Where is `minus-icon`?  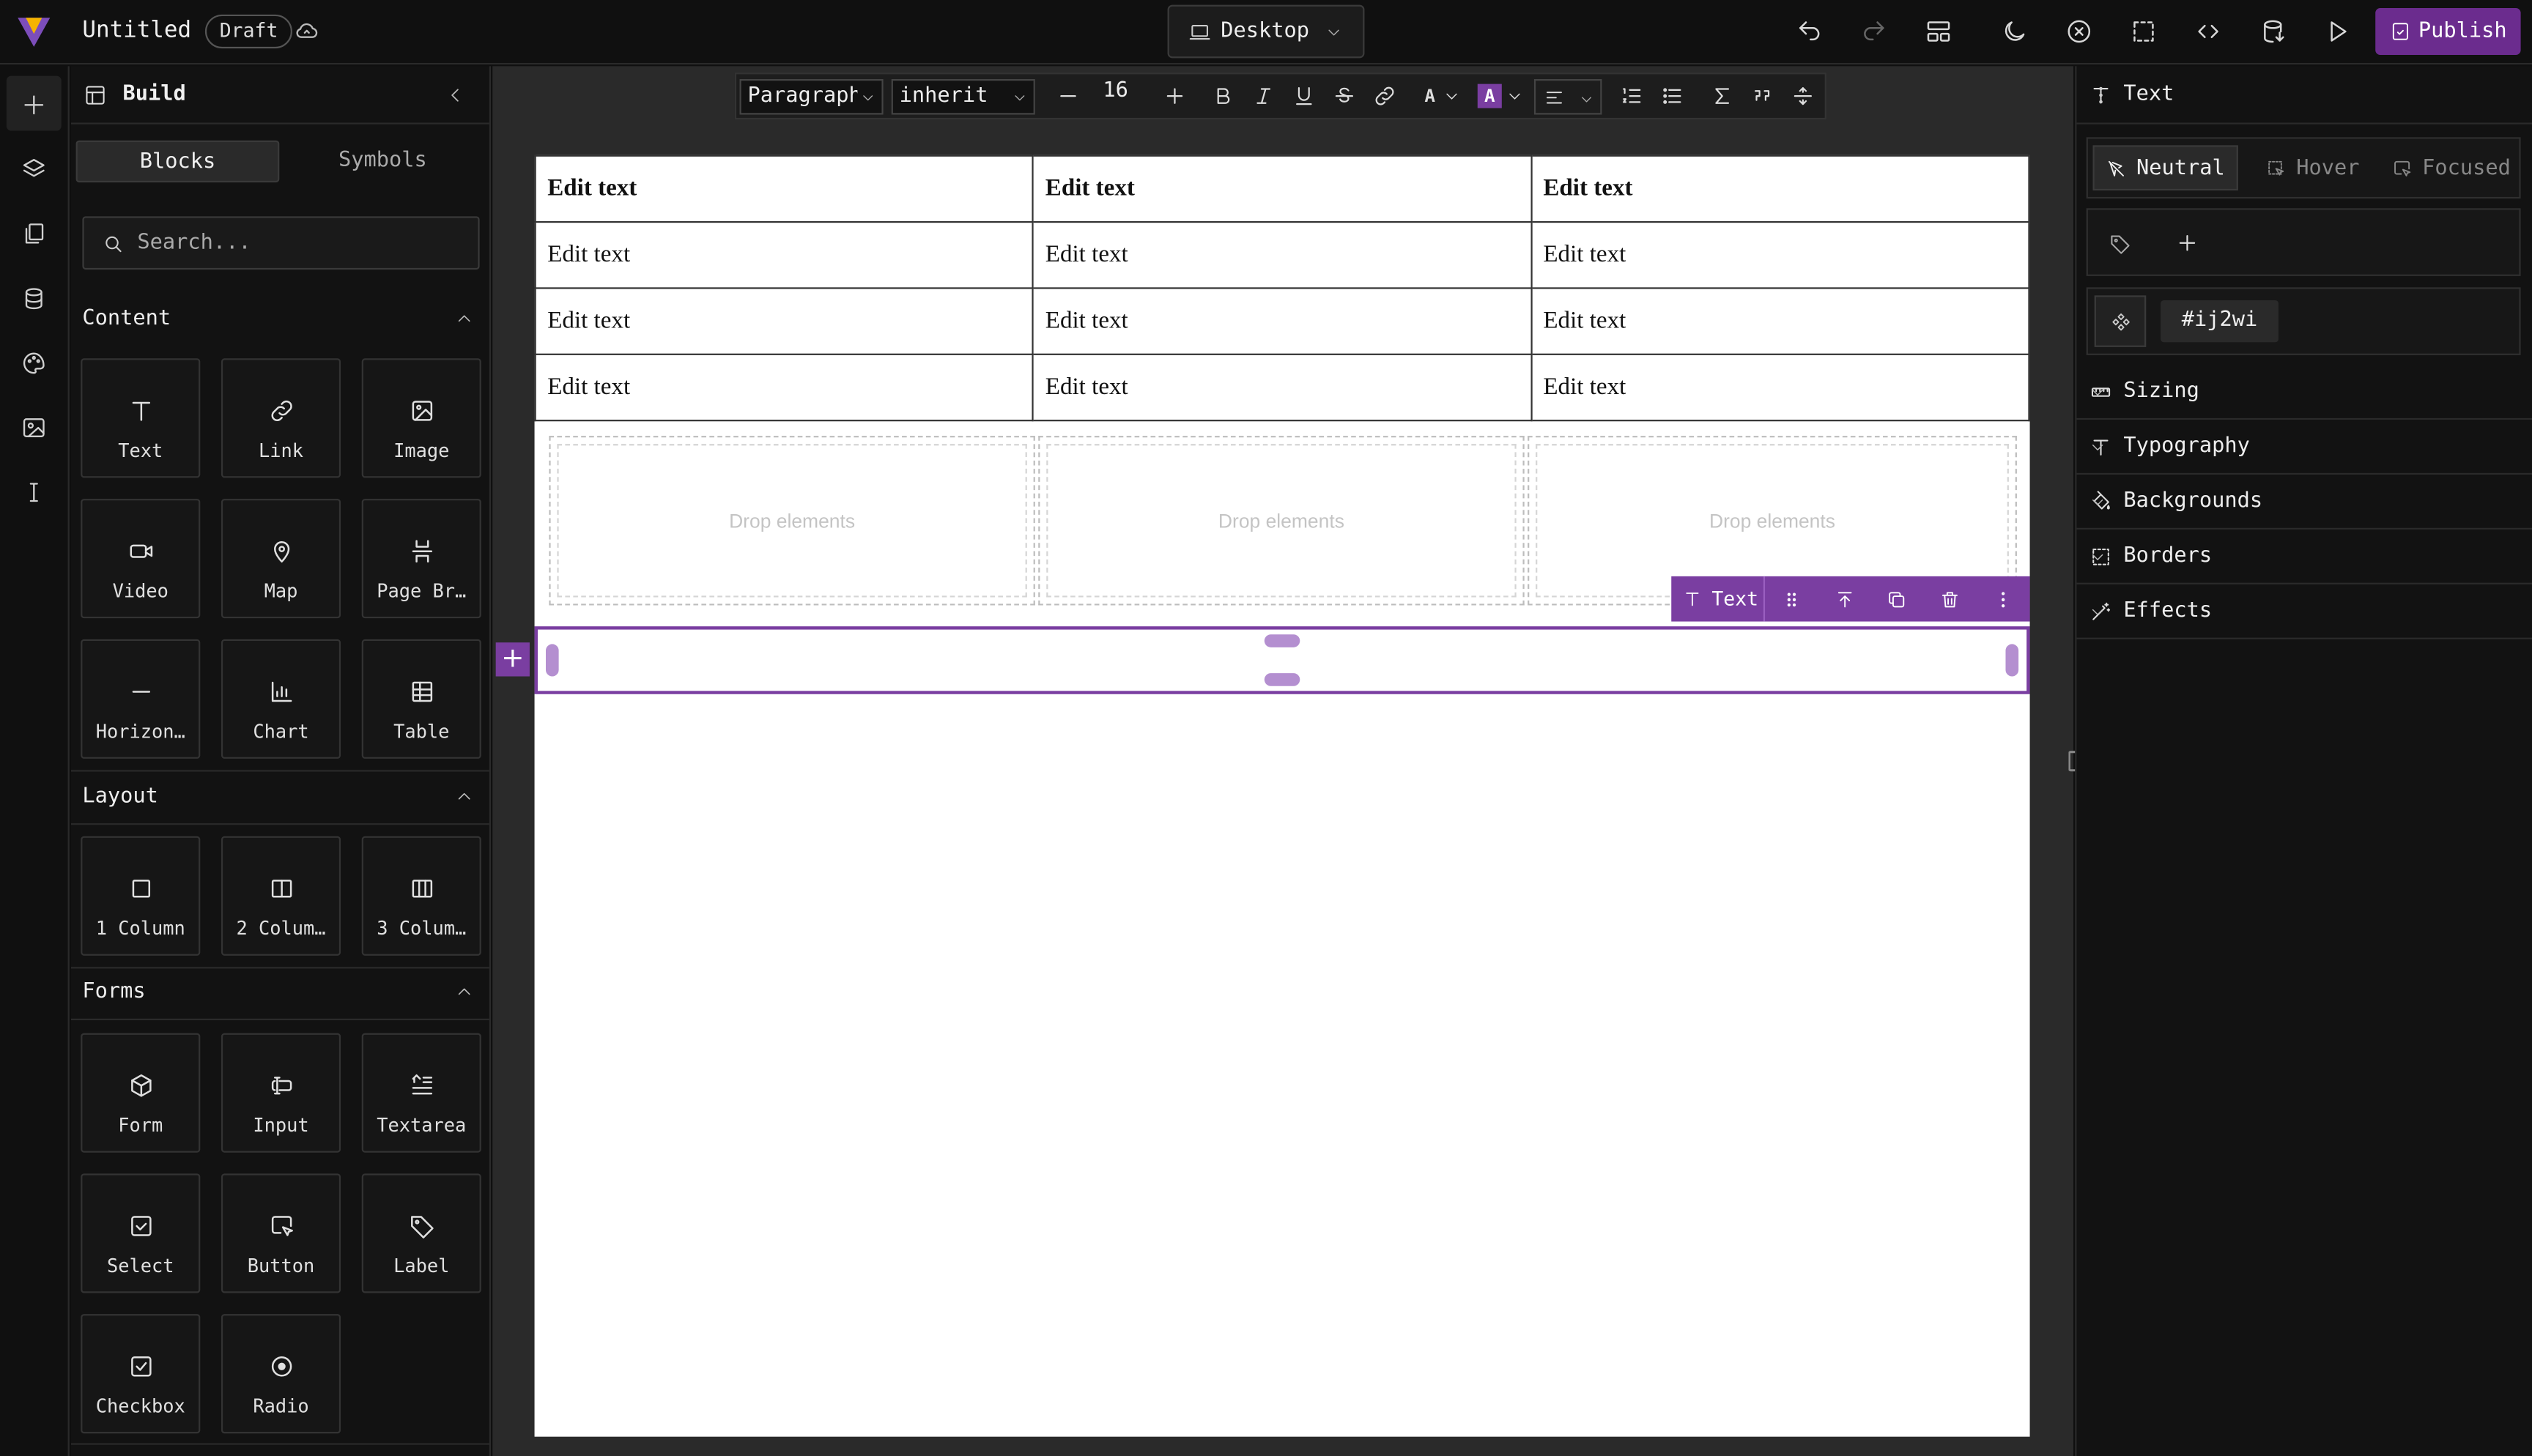
minus-icon is located at coordinates (1068, 96).